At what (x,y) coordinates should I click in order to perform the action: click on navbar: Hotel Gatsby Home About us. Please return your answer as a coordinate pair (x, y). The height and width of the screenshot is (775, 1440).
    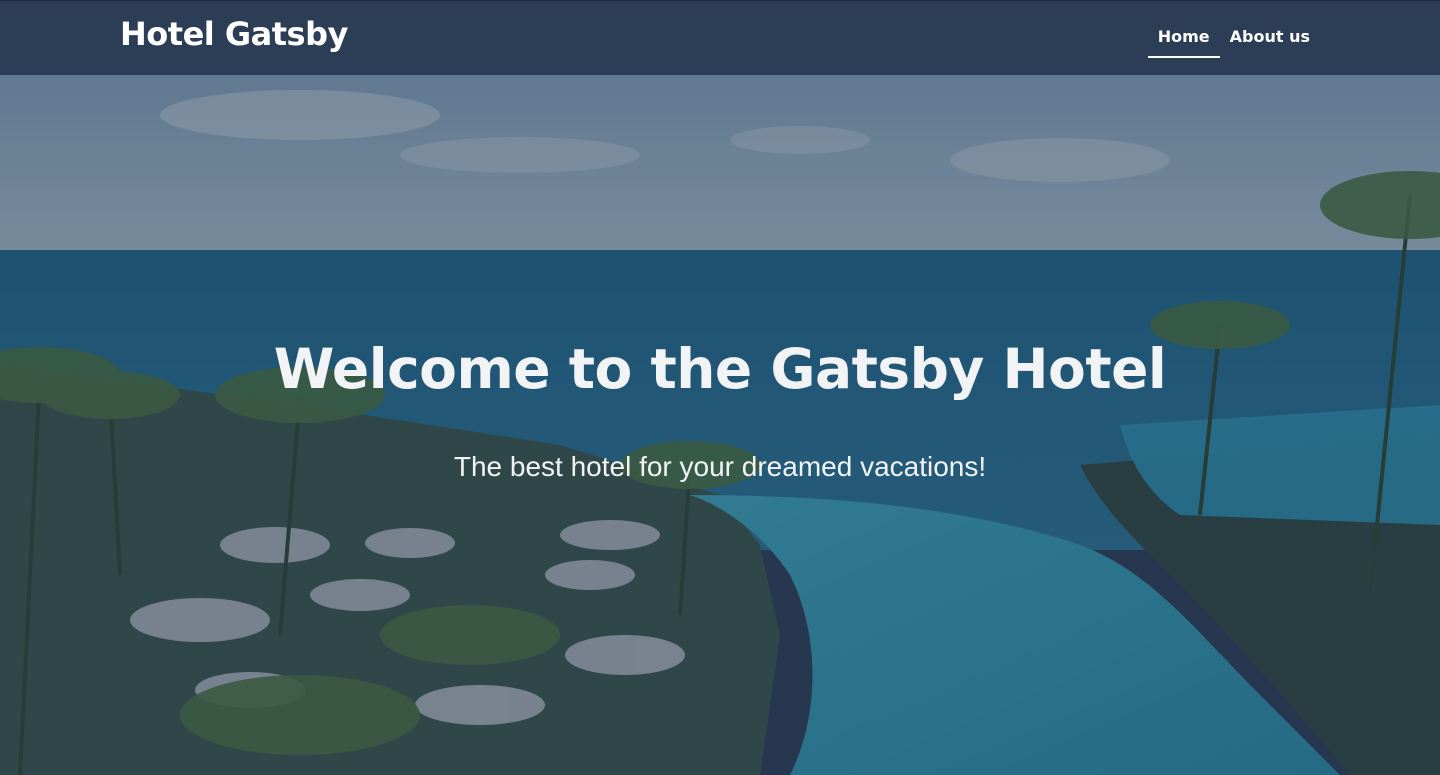
    Looking at the image, I should click on (720, 37).